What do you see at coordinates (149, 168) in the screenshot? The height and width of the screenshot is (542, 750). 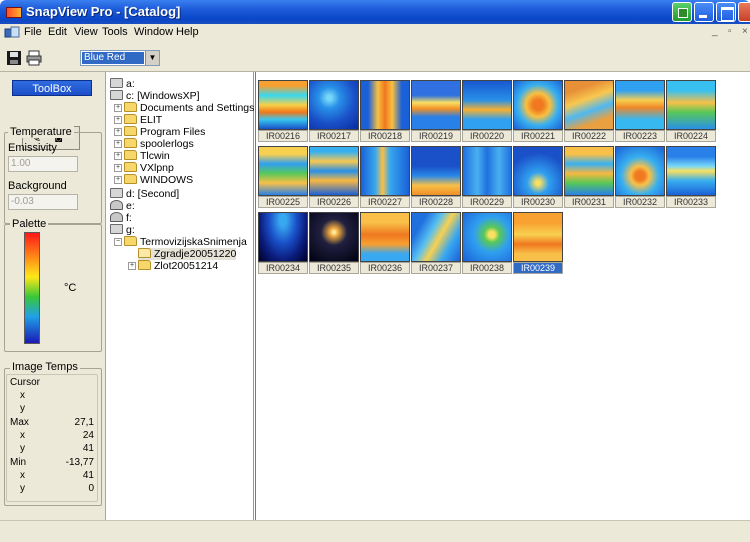 I see `tree-item-vxlpnp: VXlpnp` at bounding box center [149, 168].